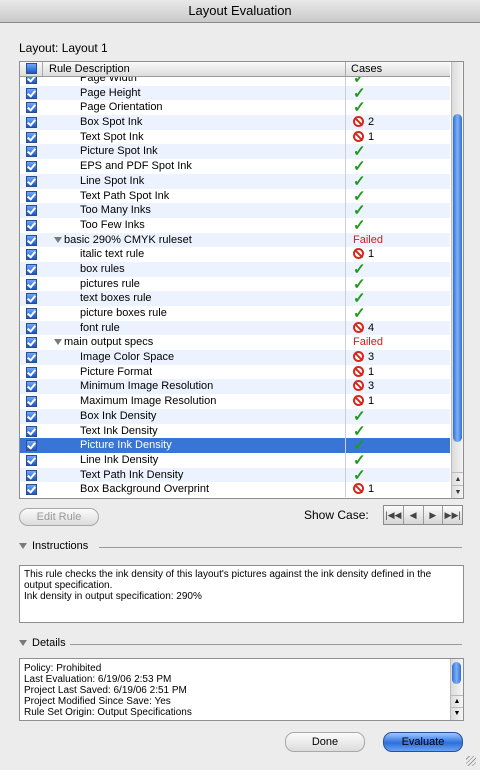  What do you see at coordinates (235, 431) in the screenshot?
I see `table-row: Text Ink Density ✓` at bounding box center [235, 431].